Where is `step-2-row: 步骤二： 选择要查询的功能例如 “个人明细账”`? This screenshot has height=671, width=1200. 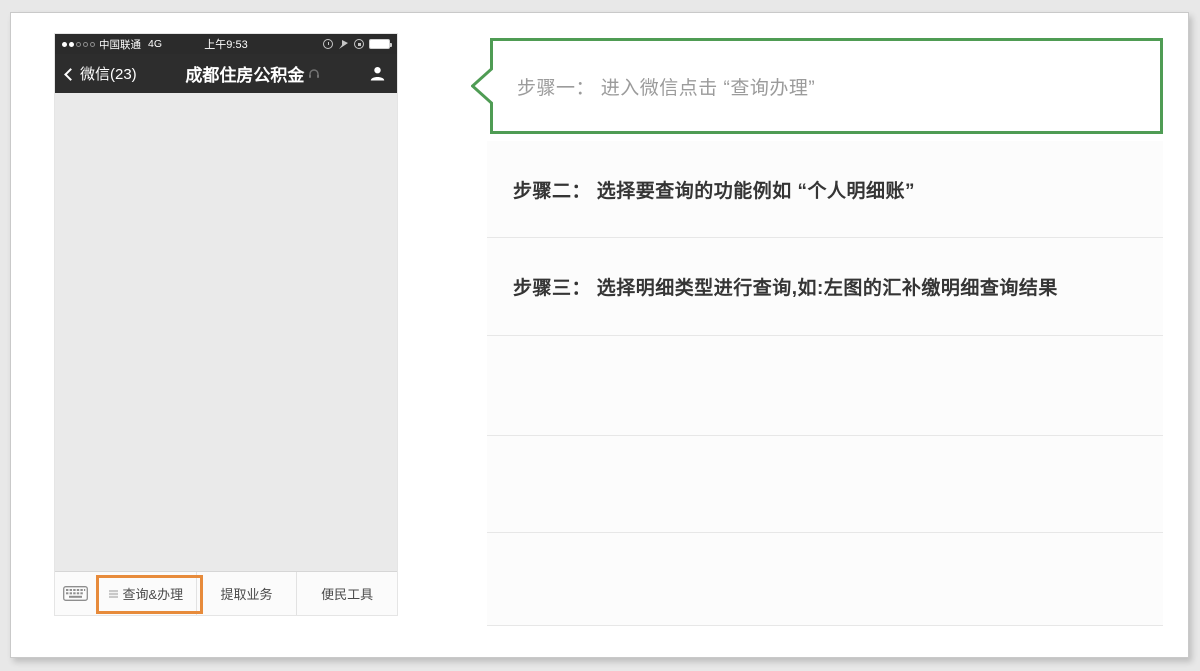
step-2-row: 步骤二： 选择要查询的功能例如 “个人明细账” is located at coordinates (825, 189).